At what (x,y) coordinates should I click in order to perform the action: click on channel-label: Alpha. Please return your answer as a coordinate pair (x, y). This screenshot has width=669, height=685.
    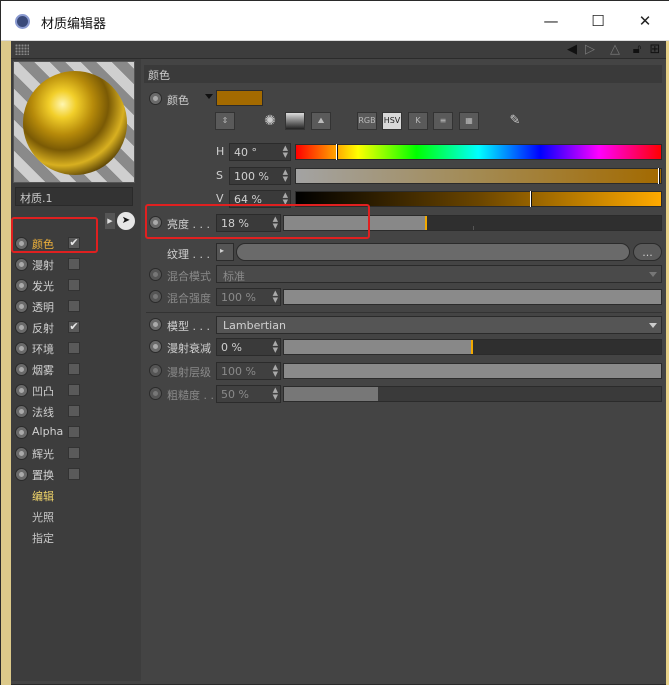
    Looking at the image, I should click on (47, 431).